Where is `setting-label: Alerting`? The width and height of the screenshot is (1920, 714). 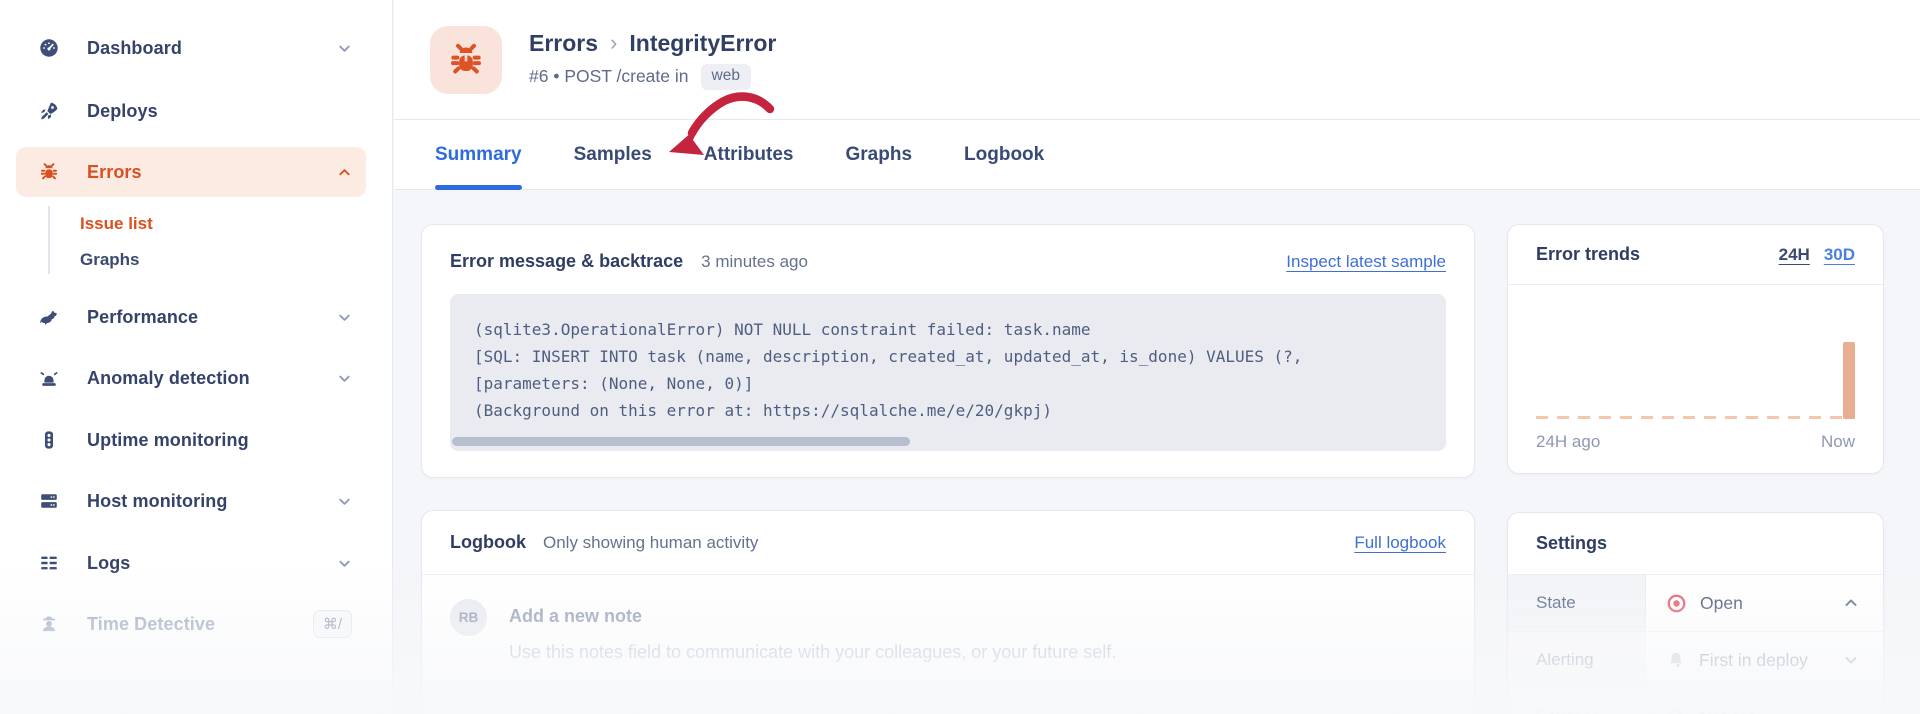
setting-label: Alerting is located at coordinates (1577, 660).